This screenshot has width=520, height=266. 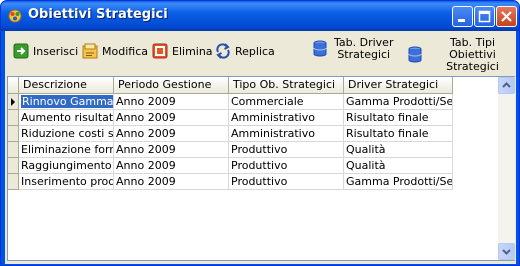 I want to click on edit-button: Modifica, so click(x=115, y=51).